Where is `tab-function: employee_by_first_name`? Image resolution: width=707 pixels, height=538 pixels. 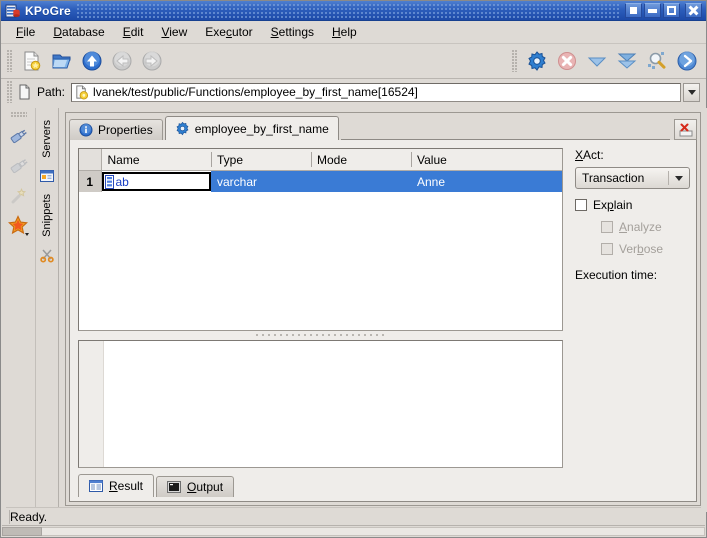 tab-function: employee_by_first_name is located at coordinates (251, 128).